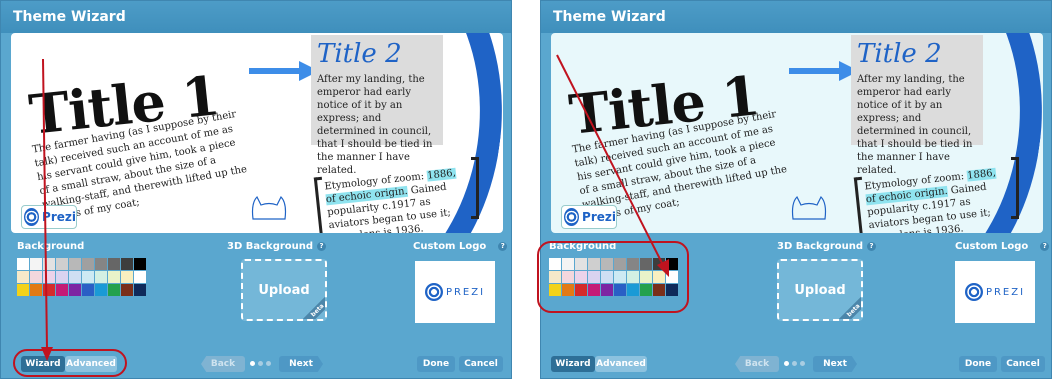  I want to click on dialog-footer: Wizard Advanced Back Next Done Cancel, so click(796, 365).